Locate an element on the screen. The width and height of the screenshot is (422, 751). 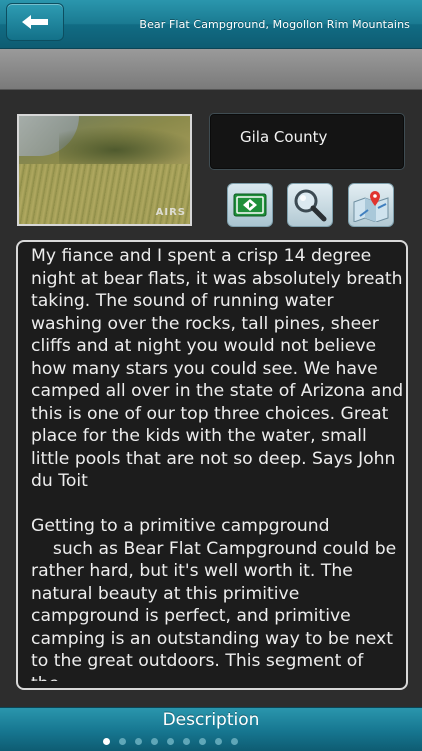
photo-brush is located at coordinates (124, 146).